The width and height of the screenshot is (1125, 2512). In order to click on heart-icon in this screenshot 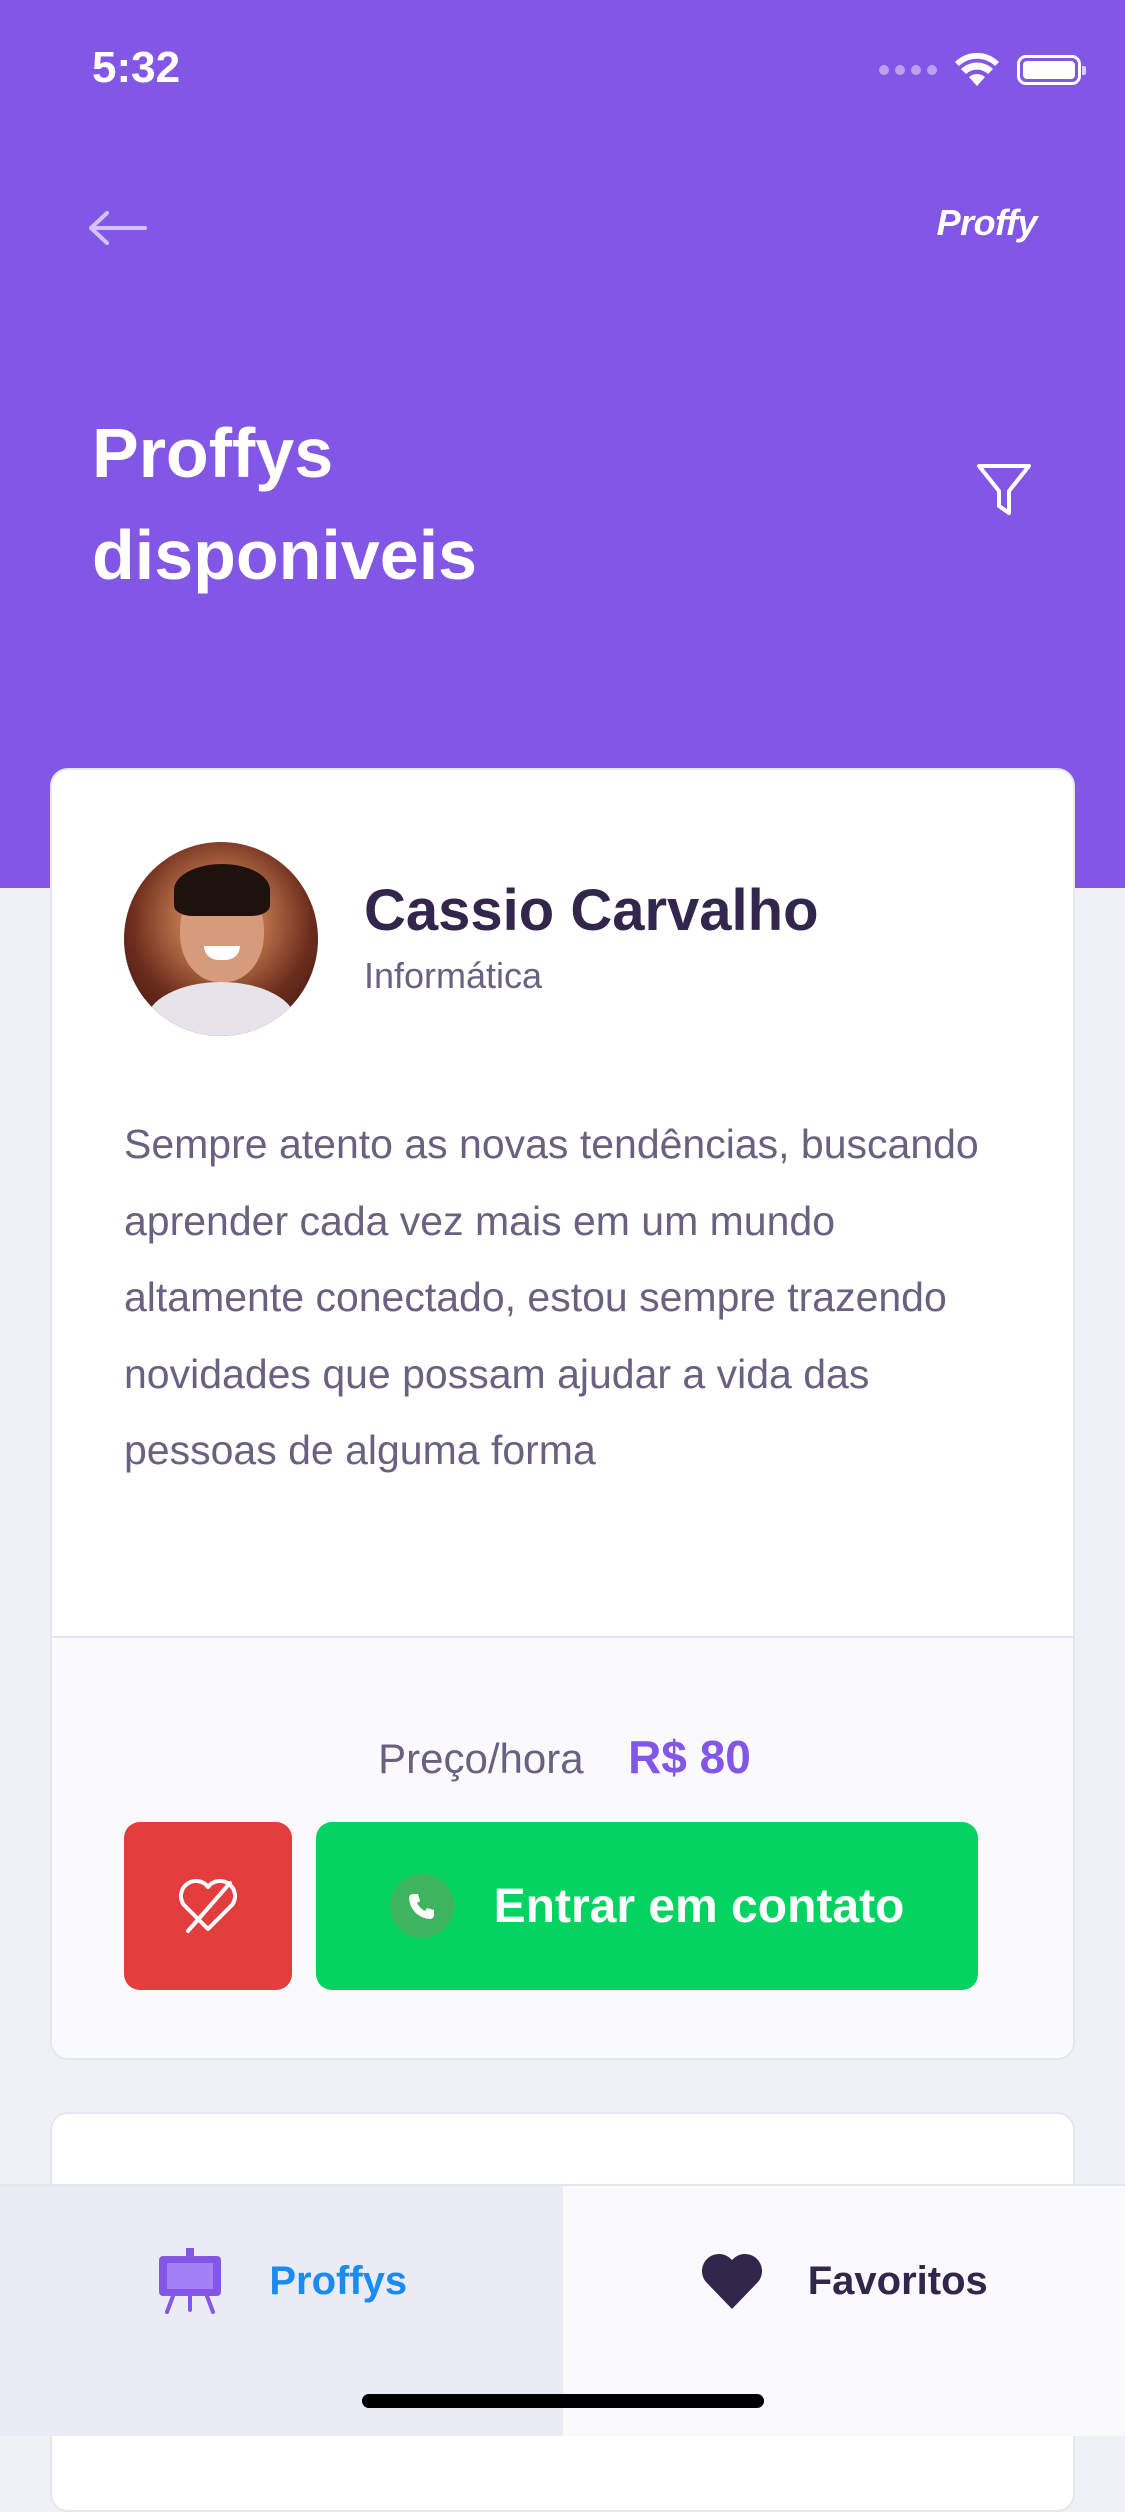, I will do `click(732, 2281)`.